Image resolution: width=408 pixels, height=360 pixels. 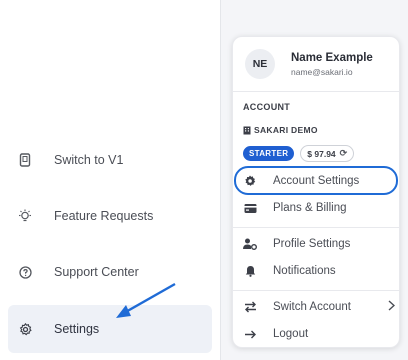 I want to click on sidebar-item-label: Switch to V1, so click(x=89, y=160).